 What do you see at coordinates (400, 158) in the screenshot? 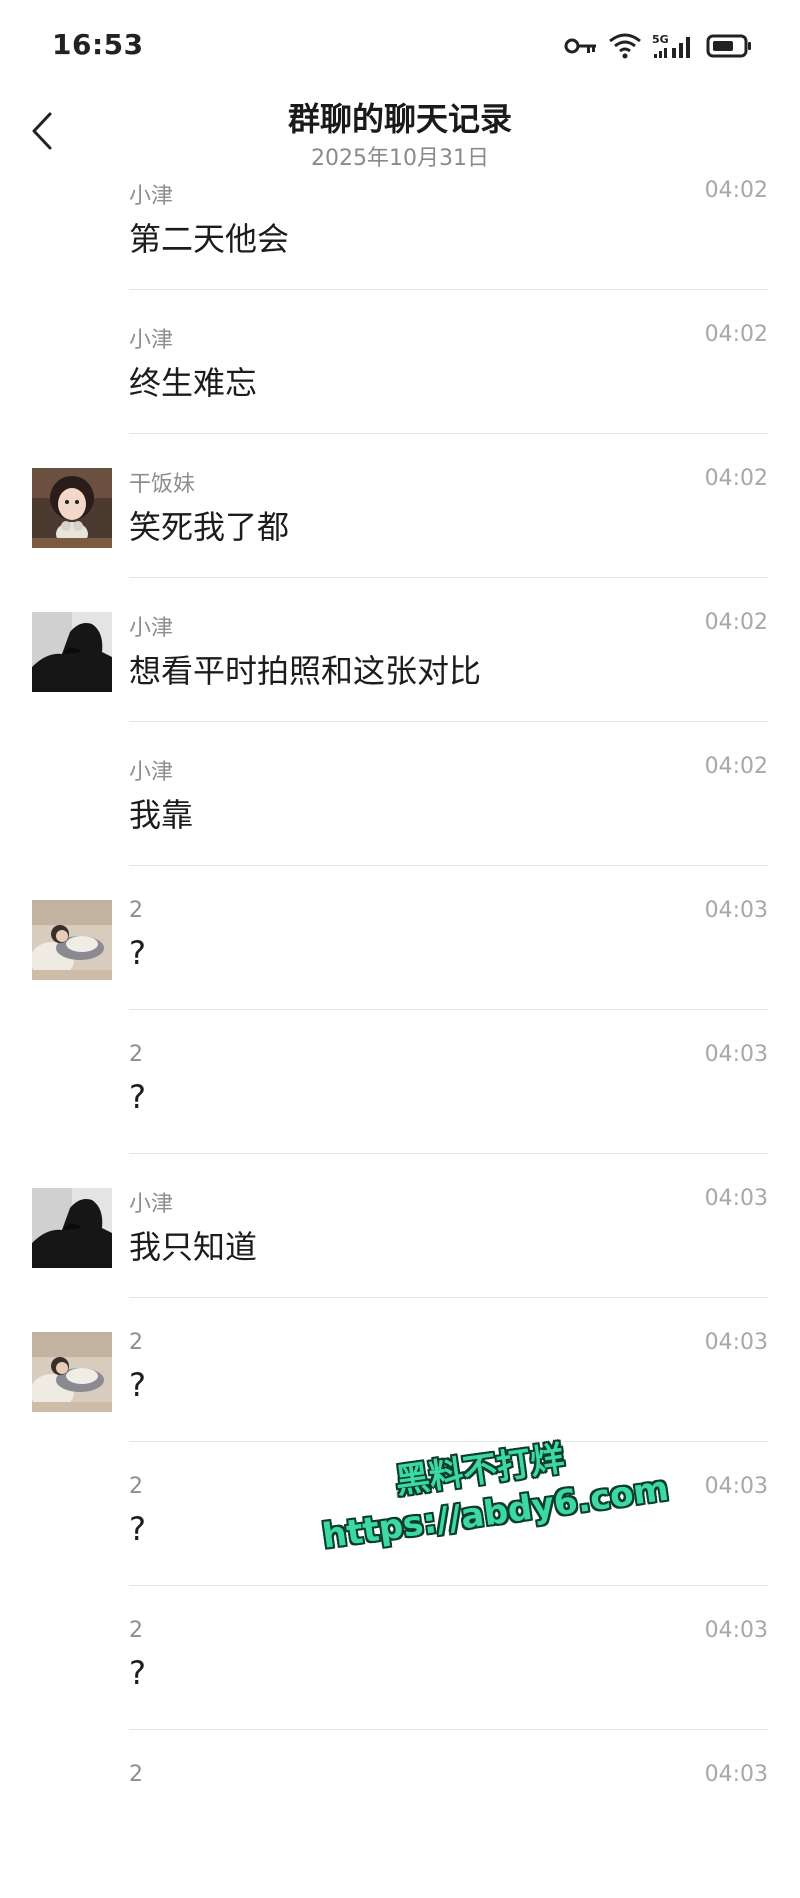
I see `page-date: 2025年10月31日` at bounding box center [400, 158].